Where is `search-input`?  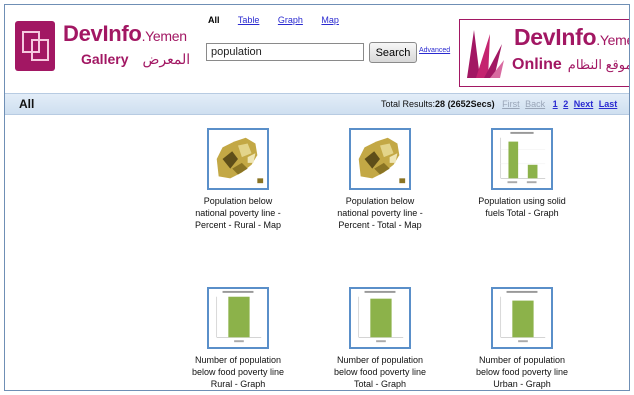
search-input is located at coordinates (285, 52).